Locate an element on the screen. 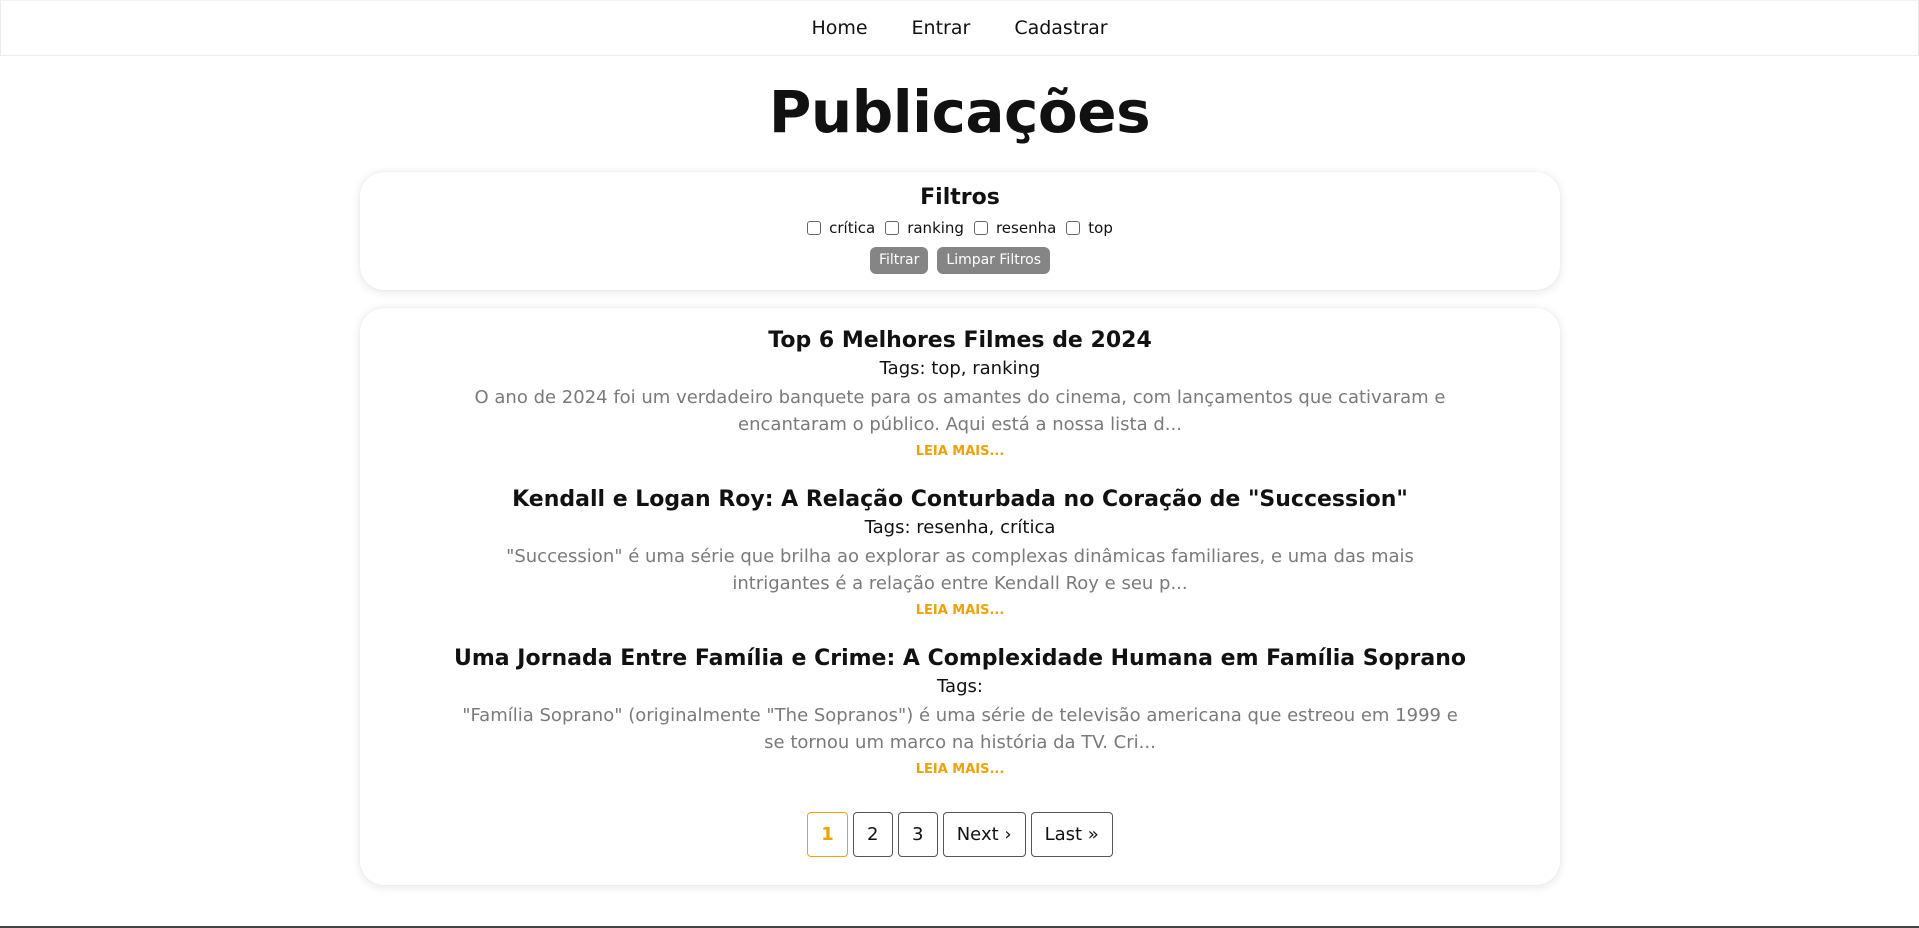 This screenshot has width=1919, height=928. post-tags: Tags: top, ranking is located at coordinates (960, 368).